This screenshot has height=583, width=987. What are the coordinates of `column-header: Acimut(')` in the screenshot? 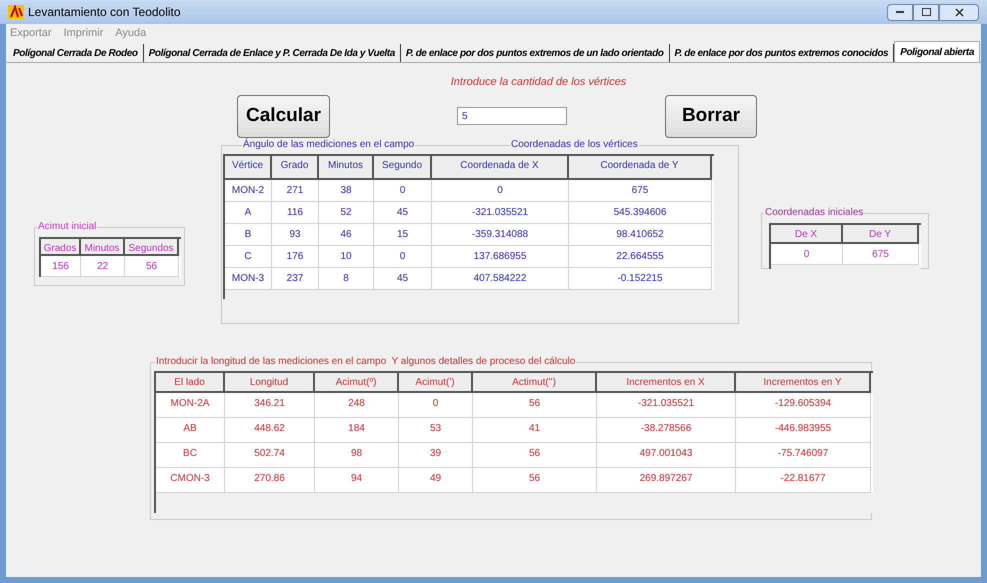 It's located at (436, 382).